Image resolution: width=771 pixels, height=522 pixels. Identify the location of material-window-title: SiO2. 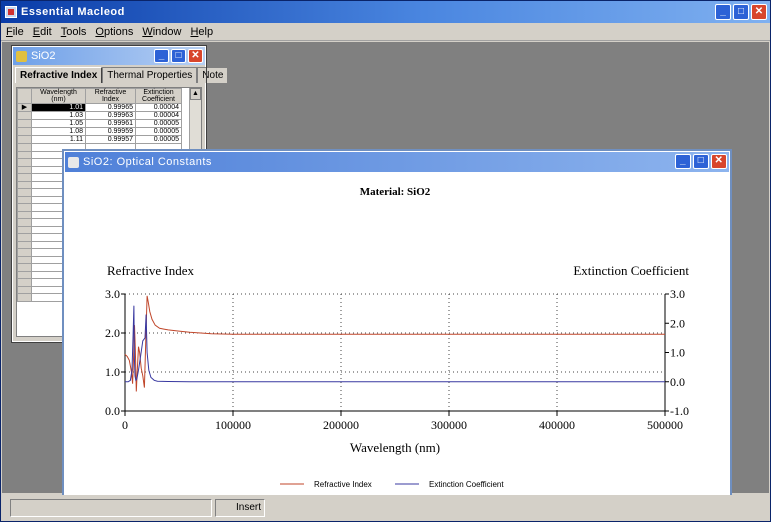
(43, 56).